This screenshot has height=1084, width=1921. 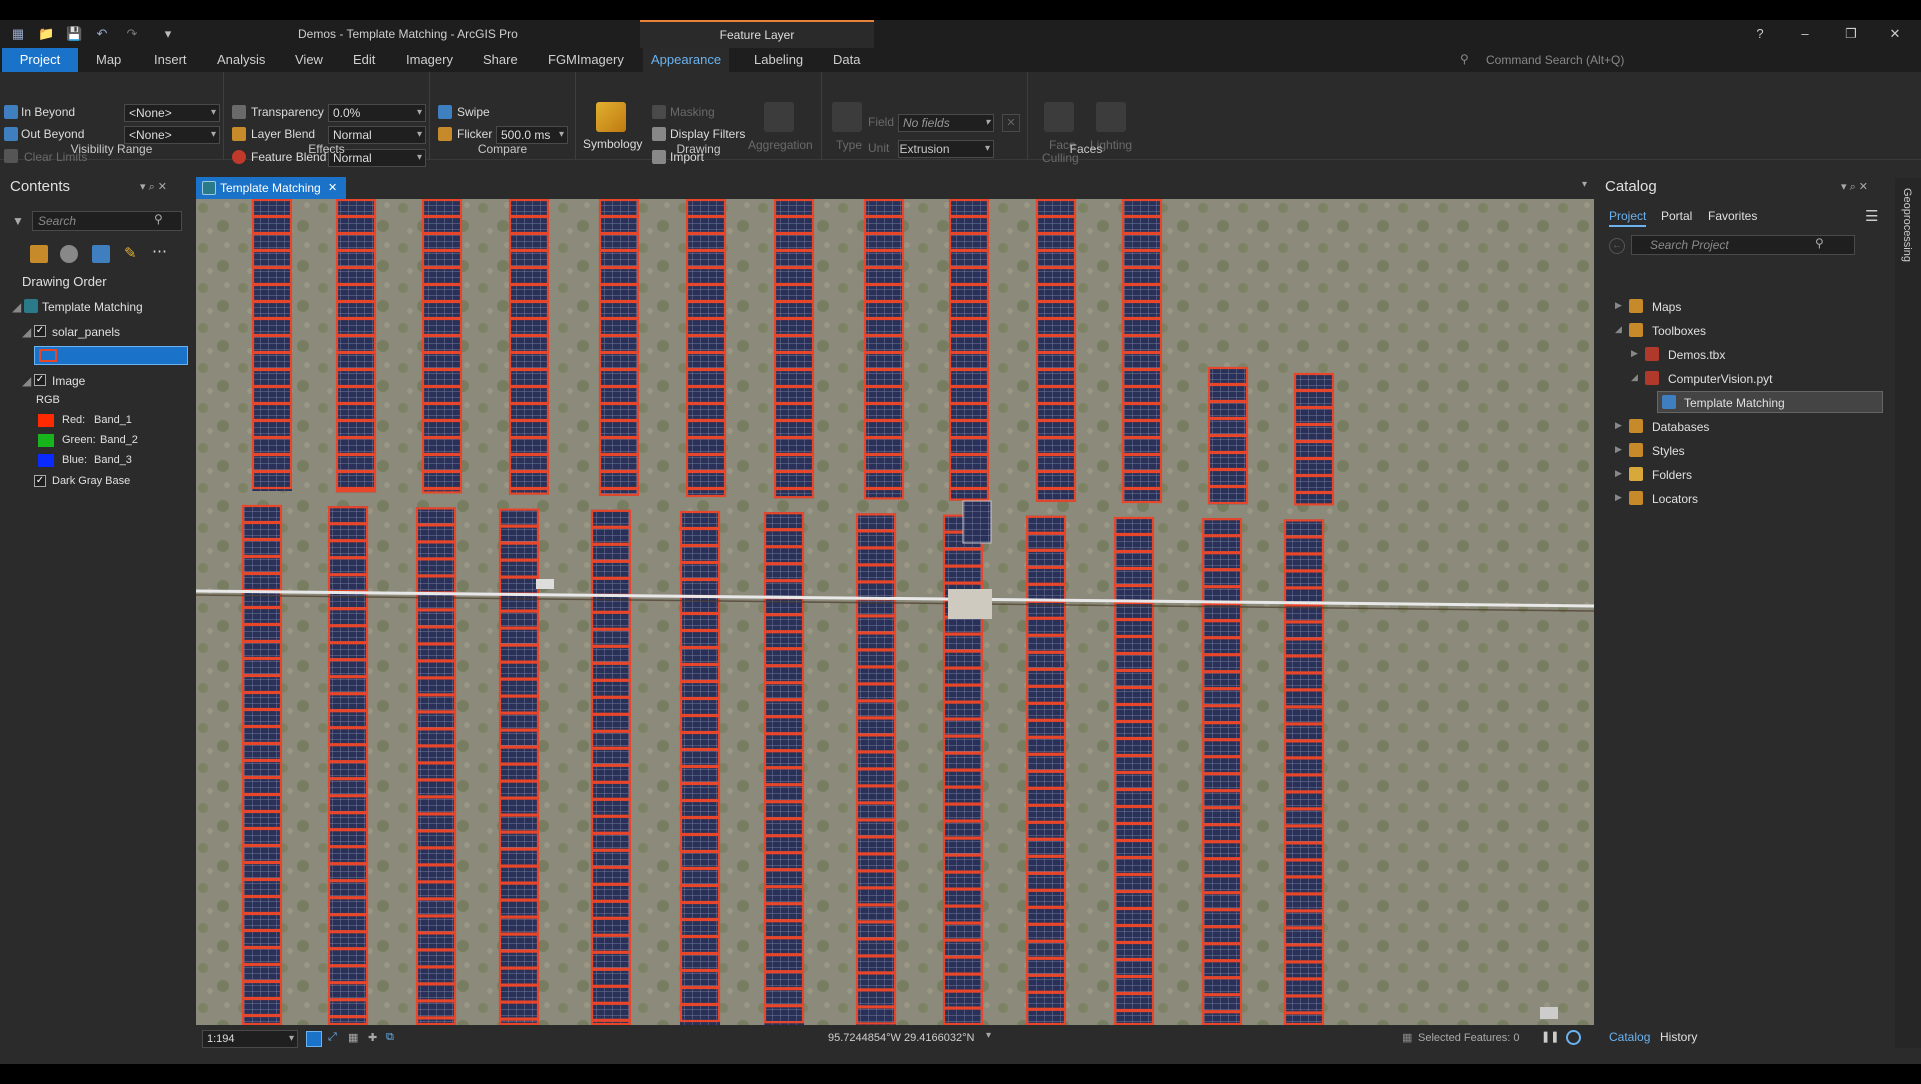 What do you see at coordinates (1851, 34) in the screenshot?
I see `restore-button: ❐` at bounding box center [1851, 34].